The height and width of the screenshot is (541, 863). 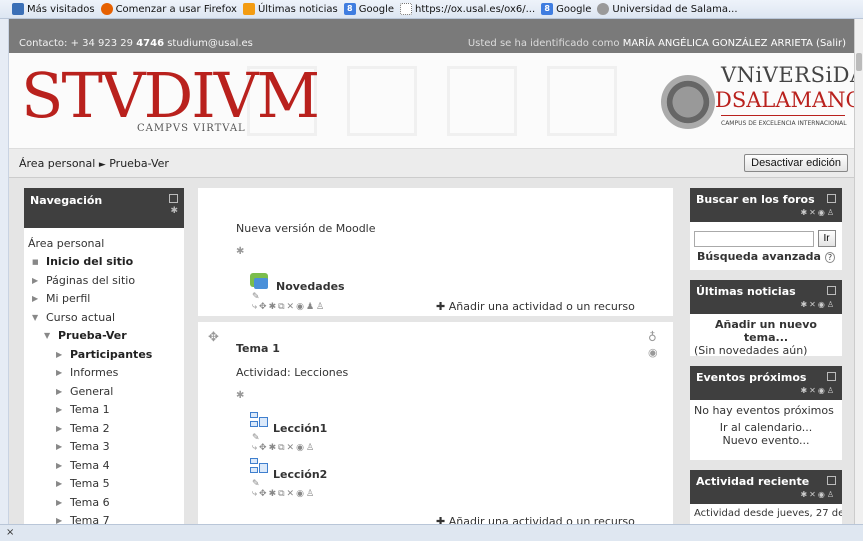 What do you see at coordinates (106, 391) in the screenshot?
I see `nav-item: ▶ General` at bounding box center [106, 391].